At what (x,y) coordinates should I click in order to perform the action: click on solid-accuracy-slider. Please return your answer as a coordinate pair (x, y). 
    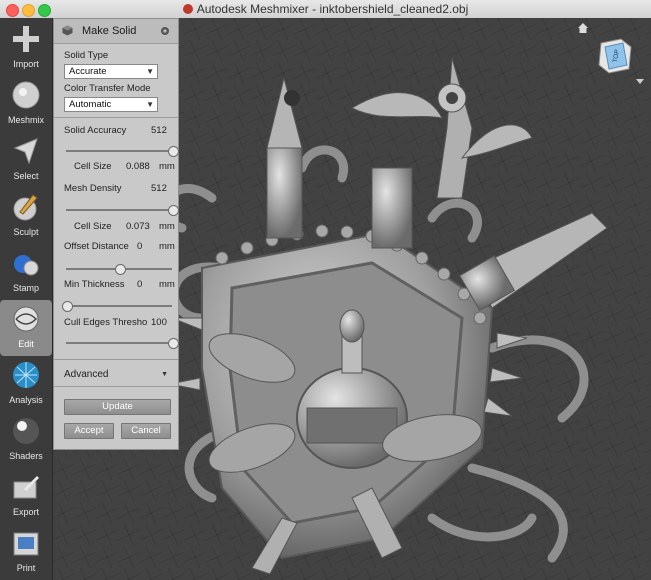
    Looking at the image, I should click on (122, 151).